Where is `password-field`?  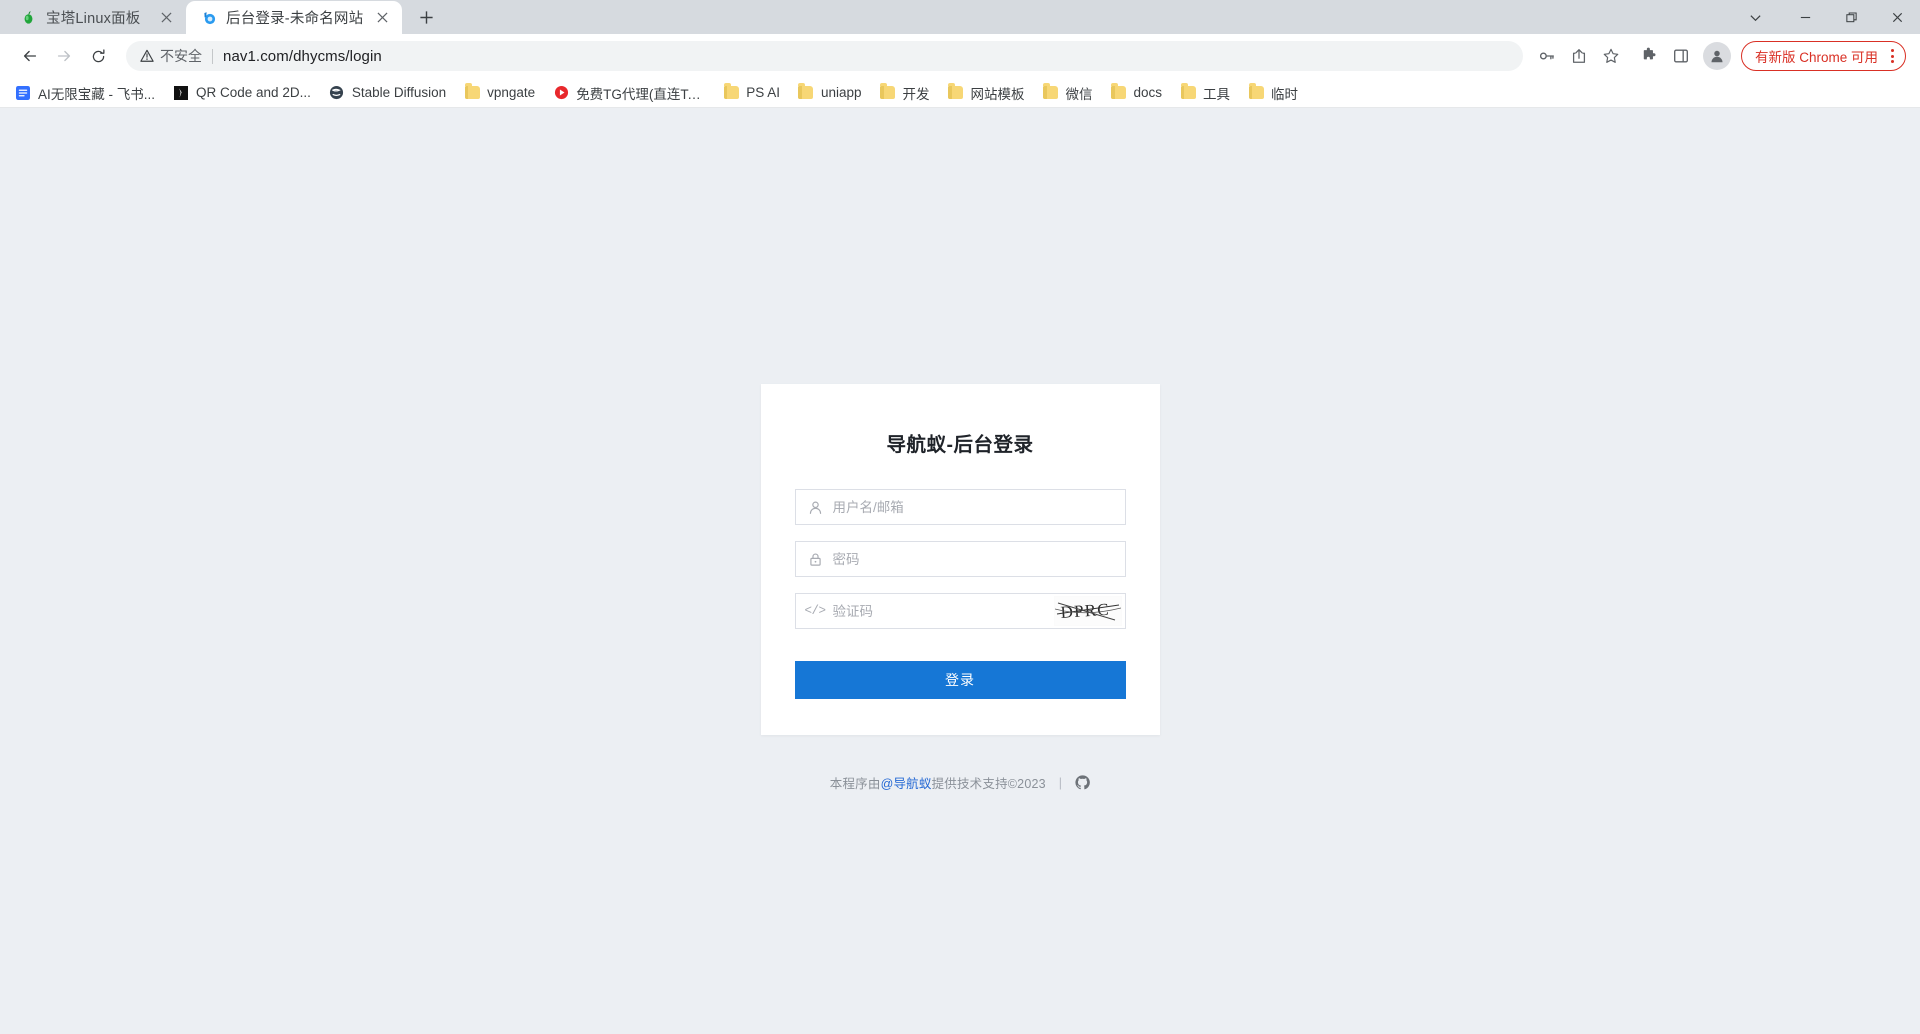
password-field is located at coordinates (960, 559).